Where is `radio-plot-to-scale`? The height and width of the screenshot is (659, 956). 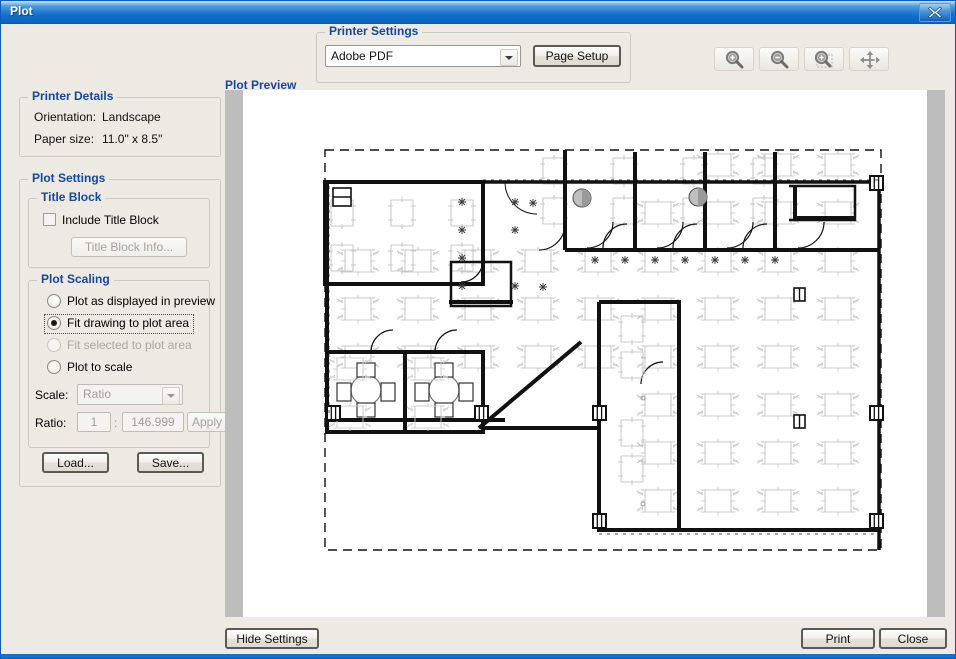 radio-plot-to-scale is located at coordinates (54, 367).